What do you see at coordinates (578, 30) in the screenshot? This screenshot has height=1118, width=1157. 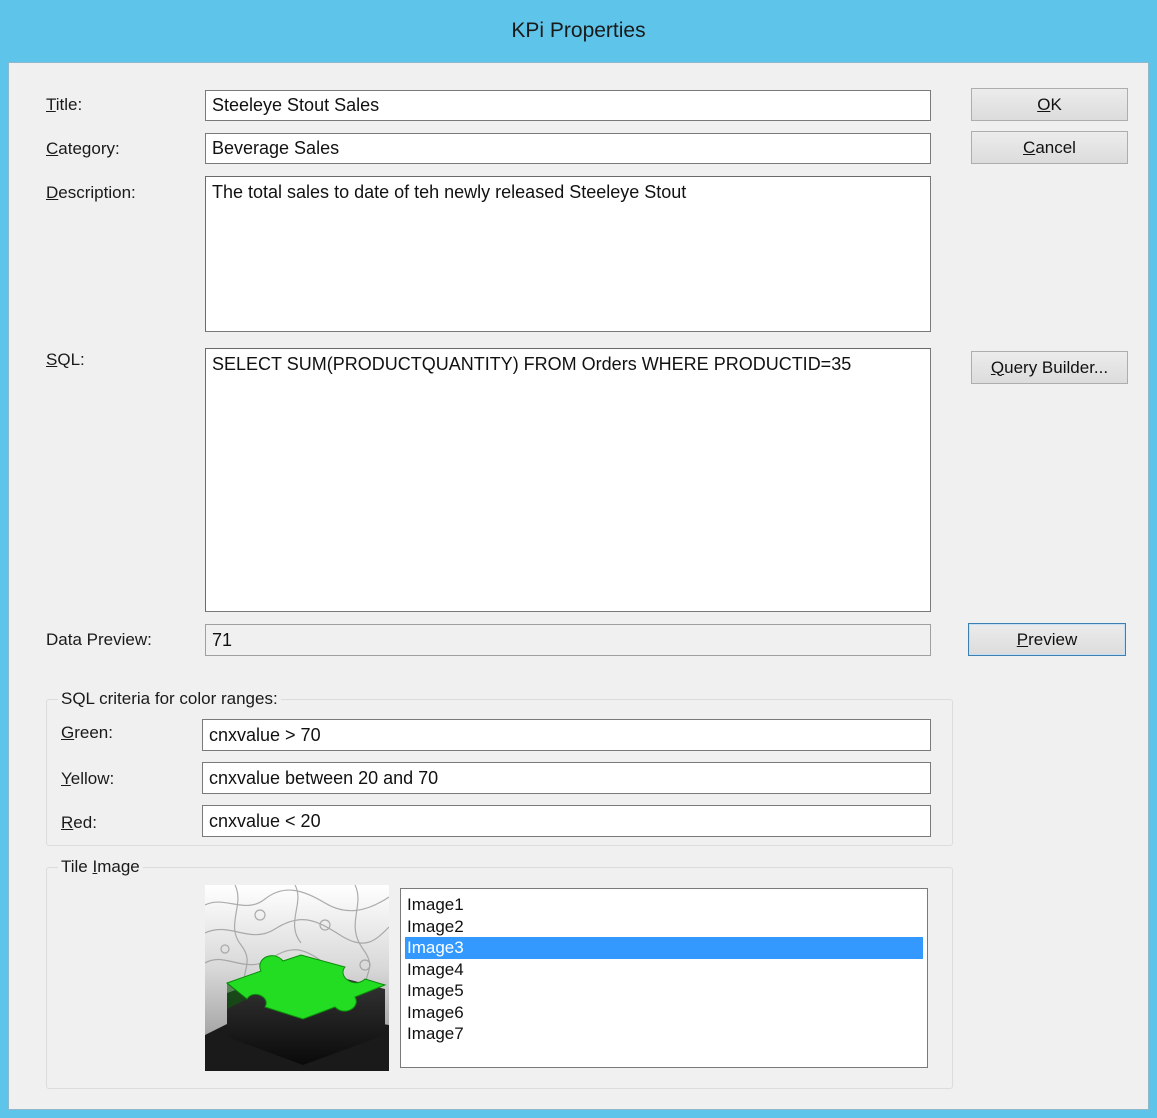 I see `window-title: KPi Properties` at bounding box center [578, 30].